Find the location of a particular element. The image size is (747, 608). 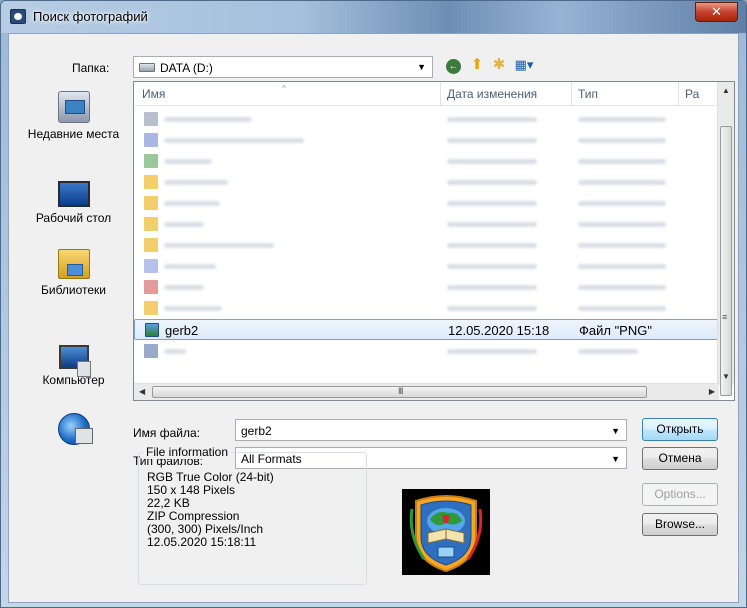

place-recent: Недавние места is located at coordinates (73, 116).